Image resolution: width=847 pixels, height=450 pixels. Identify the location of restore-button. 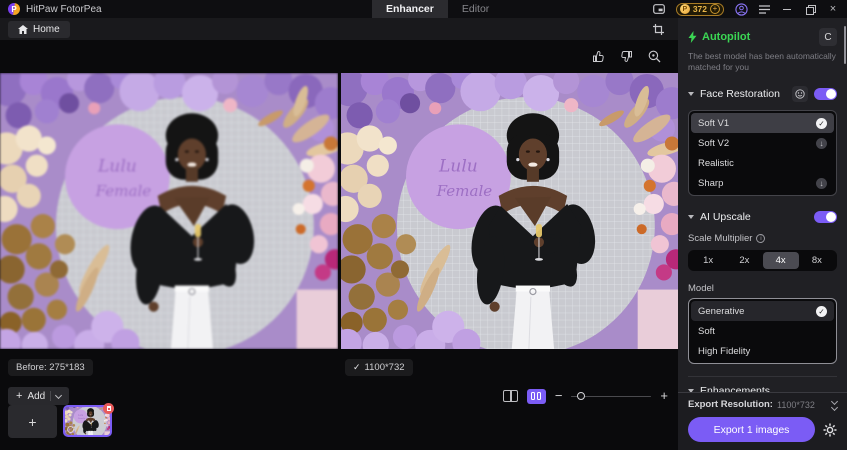
(810, 10).